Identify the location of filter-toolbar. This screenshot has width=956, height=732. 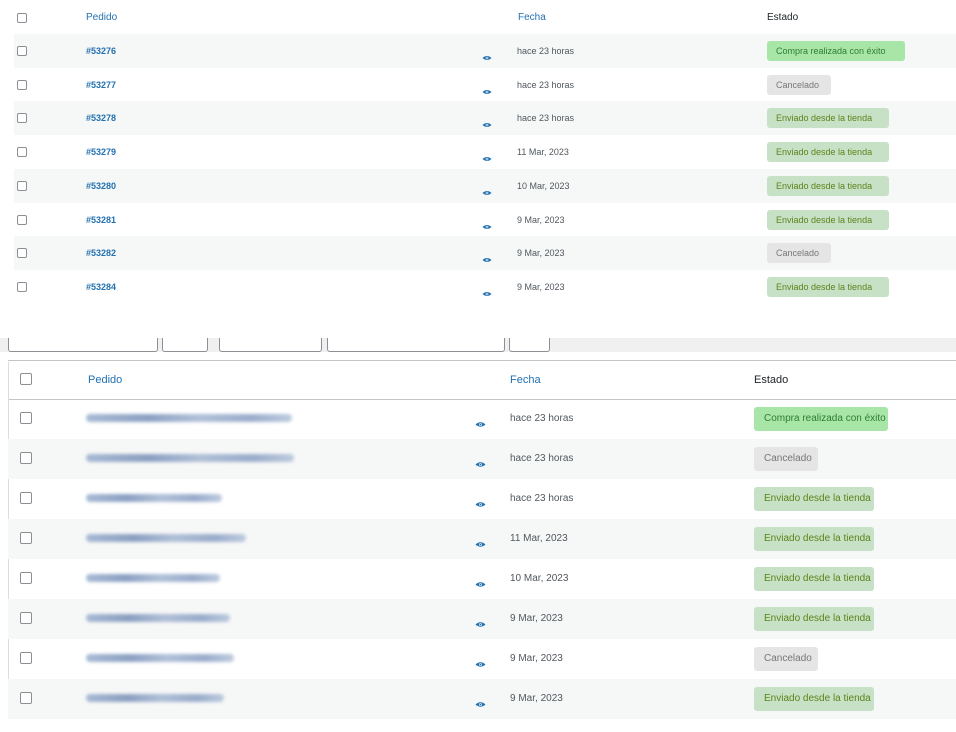
(478, 345).